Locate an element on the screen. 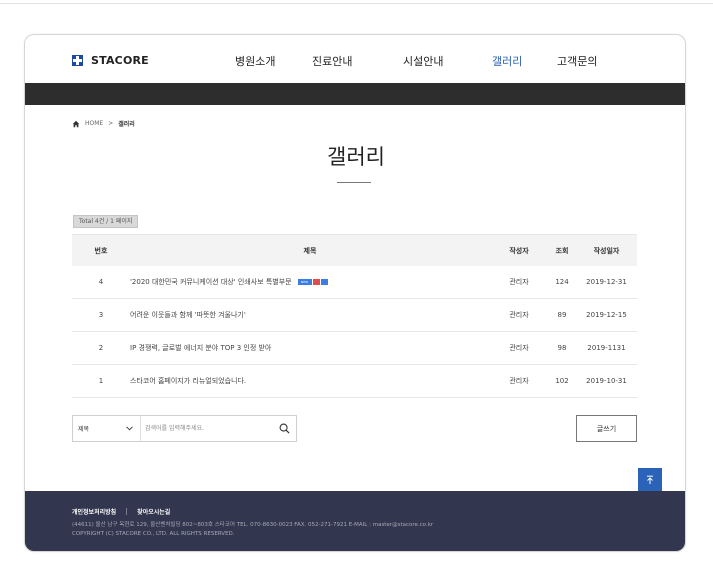  search-bar: 제목 is located at coordinates (184, 428).